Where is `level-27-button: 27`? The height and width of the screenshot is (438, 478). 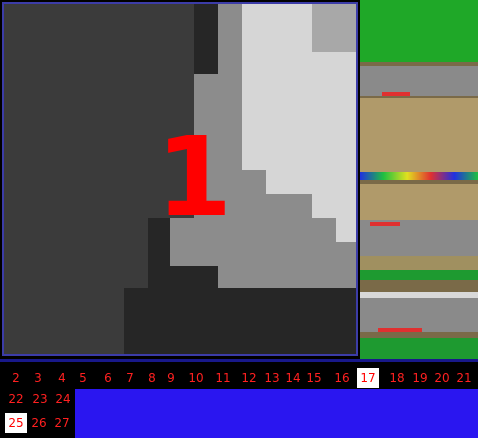 level-27-button: 27 is located at coordinates (62, 423).